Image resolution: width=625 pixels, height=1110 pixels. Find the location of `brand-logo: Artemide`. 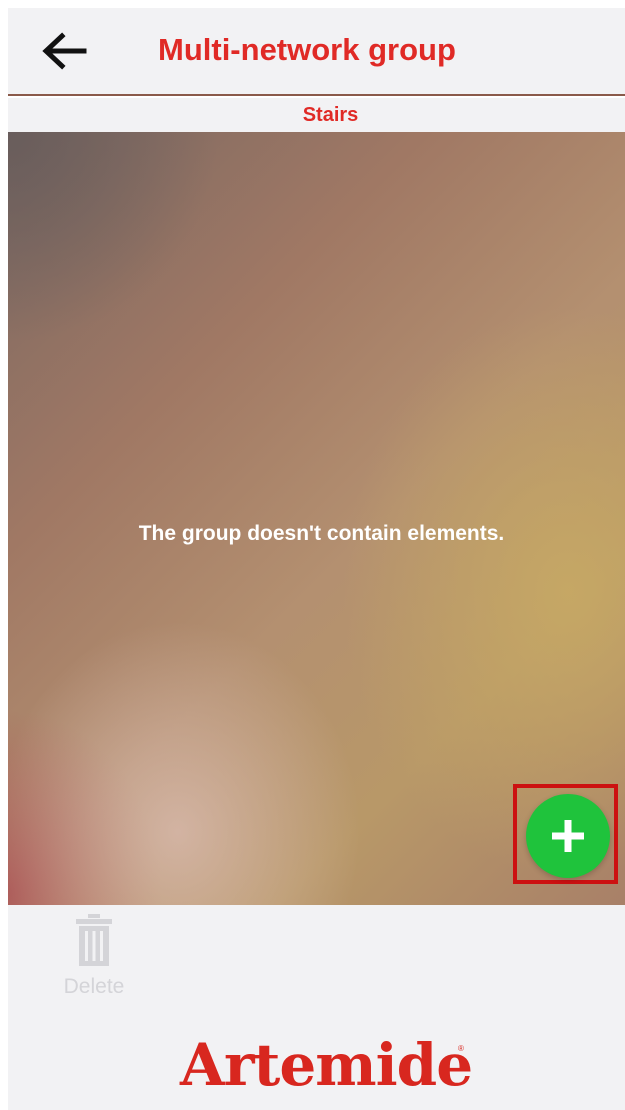

brand-logo: Artemide is located at coordinates (326, 1065).